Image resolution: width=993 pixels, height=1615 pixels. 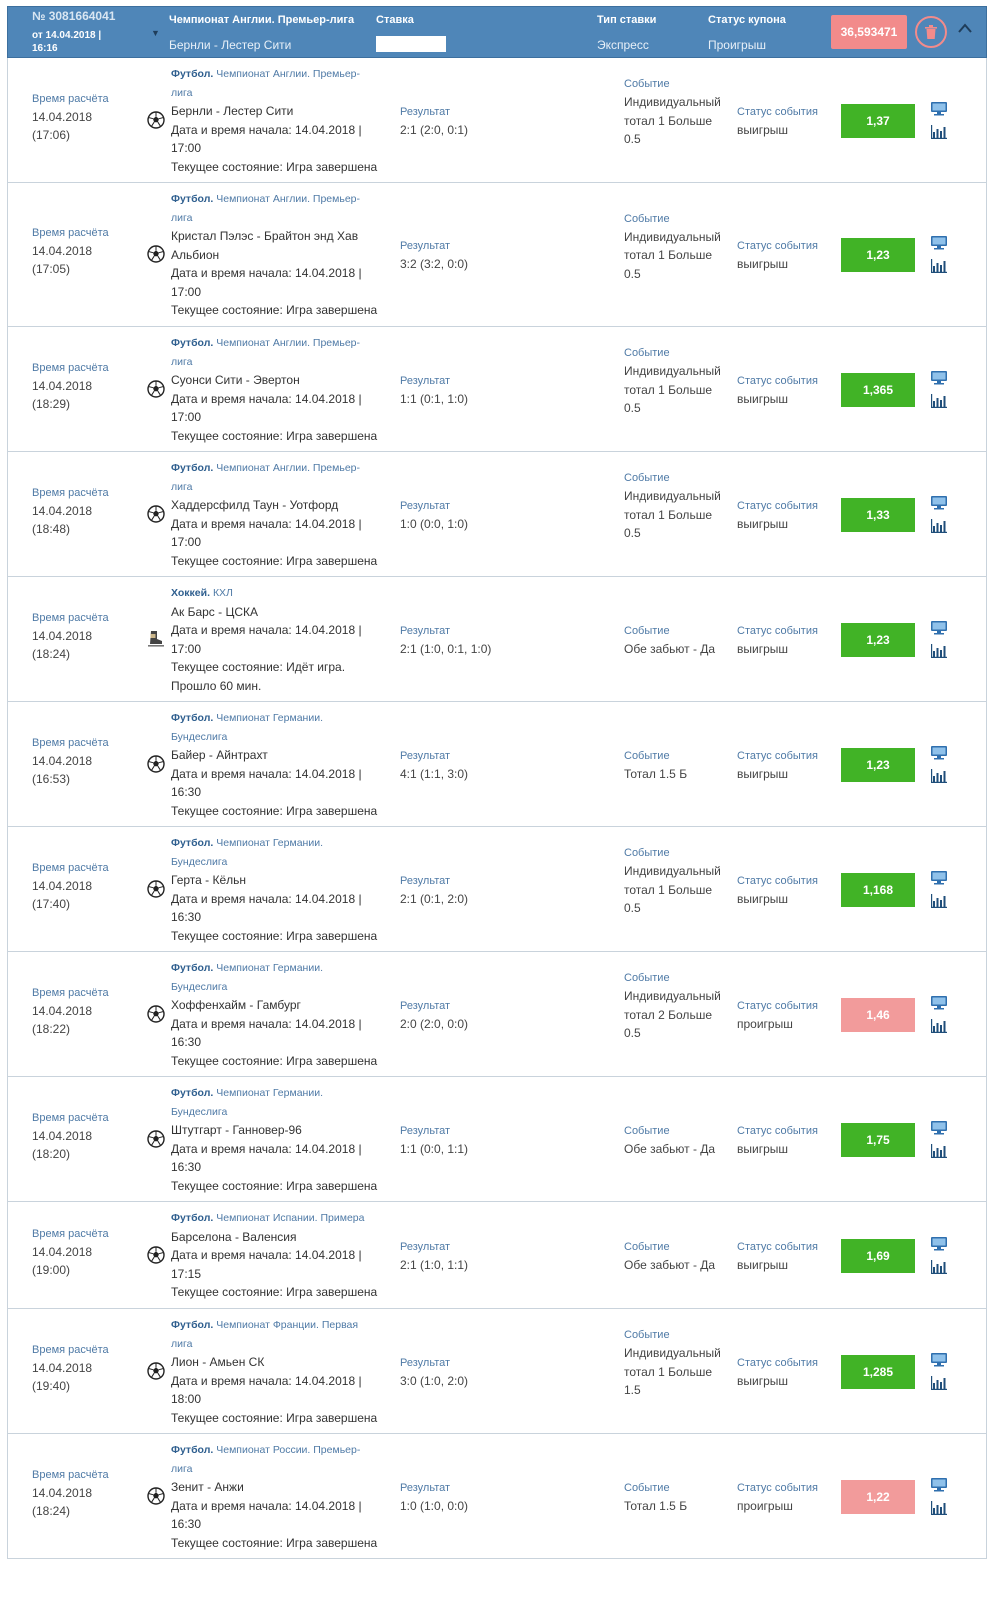 I want to click on match-name: Лион - Амьен СК, so click(x=282, y=1362).